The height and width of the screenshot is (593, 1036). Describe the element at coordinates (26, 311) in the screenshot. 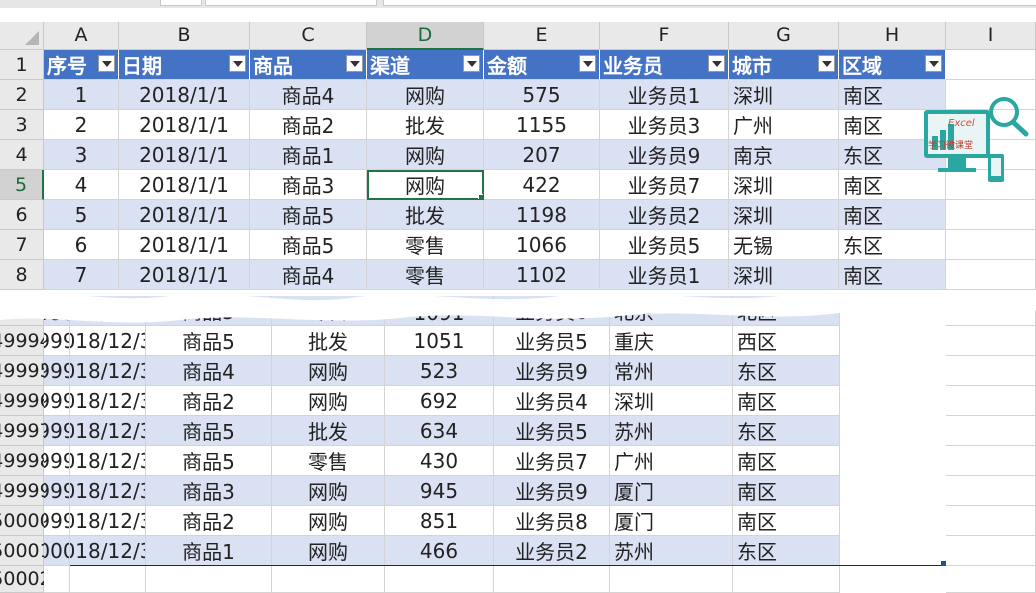

I see `row-header: 49993` at that location.